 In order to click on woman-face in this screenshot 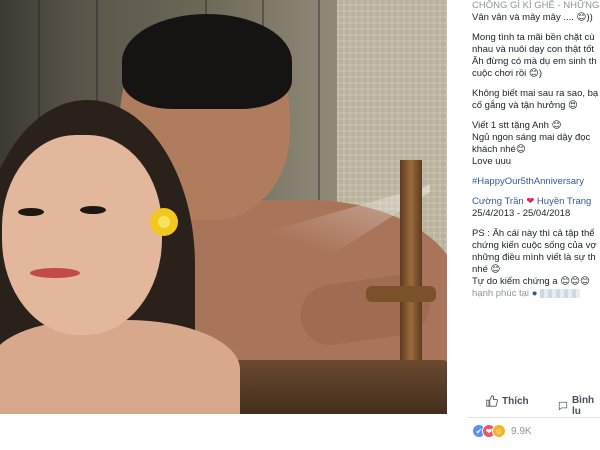, I will do `click(82, 235)`.